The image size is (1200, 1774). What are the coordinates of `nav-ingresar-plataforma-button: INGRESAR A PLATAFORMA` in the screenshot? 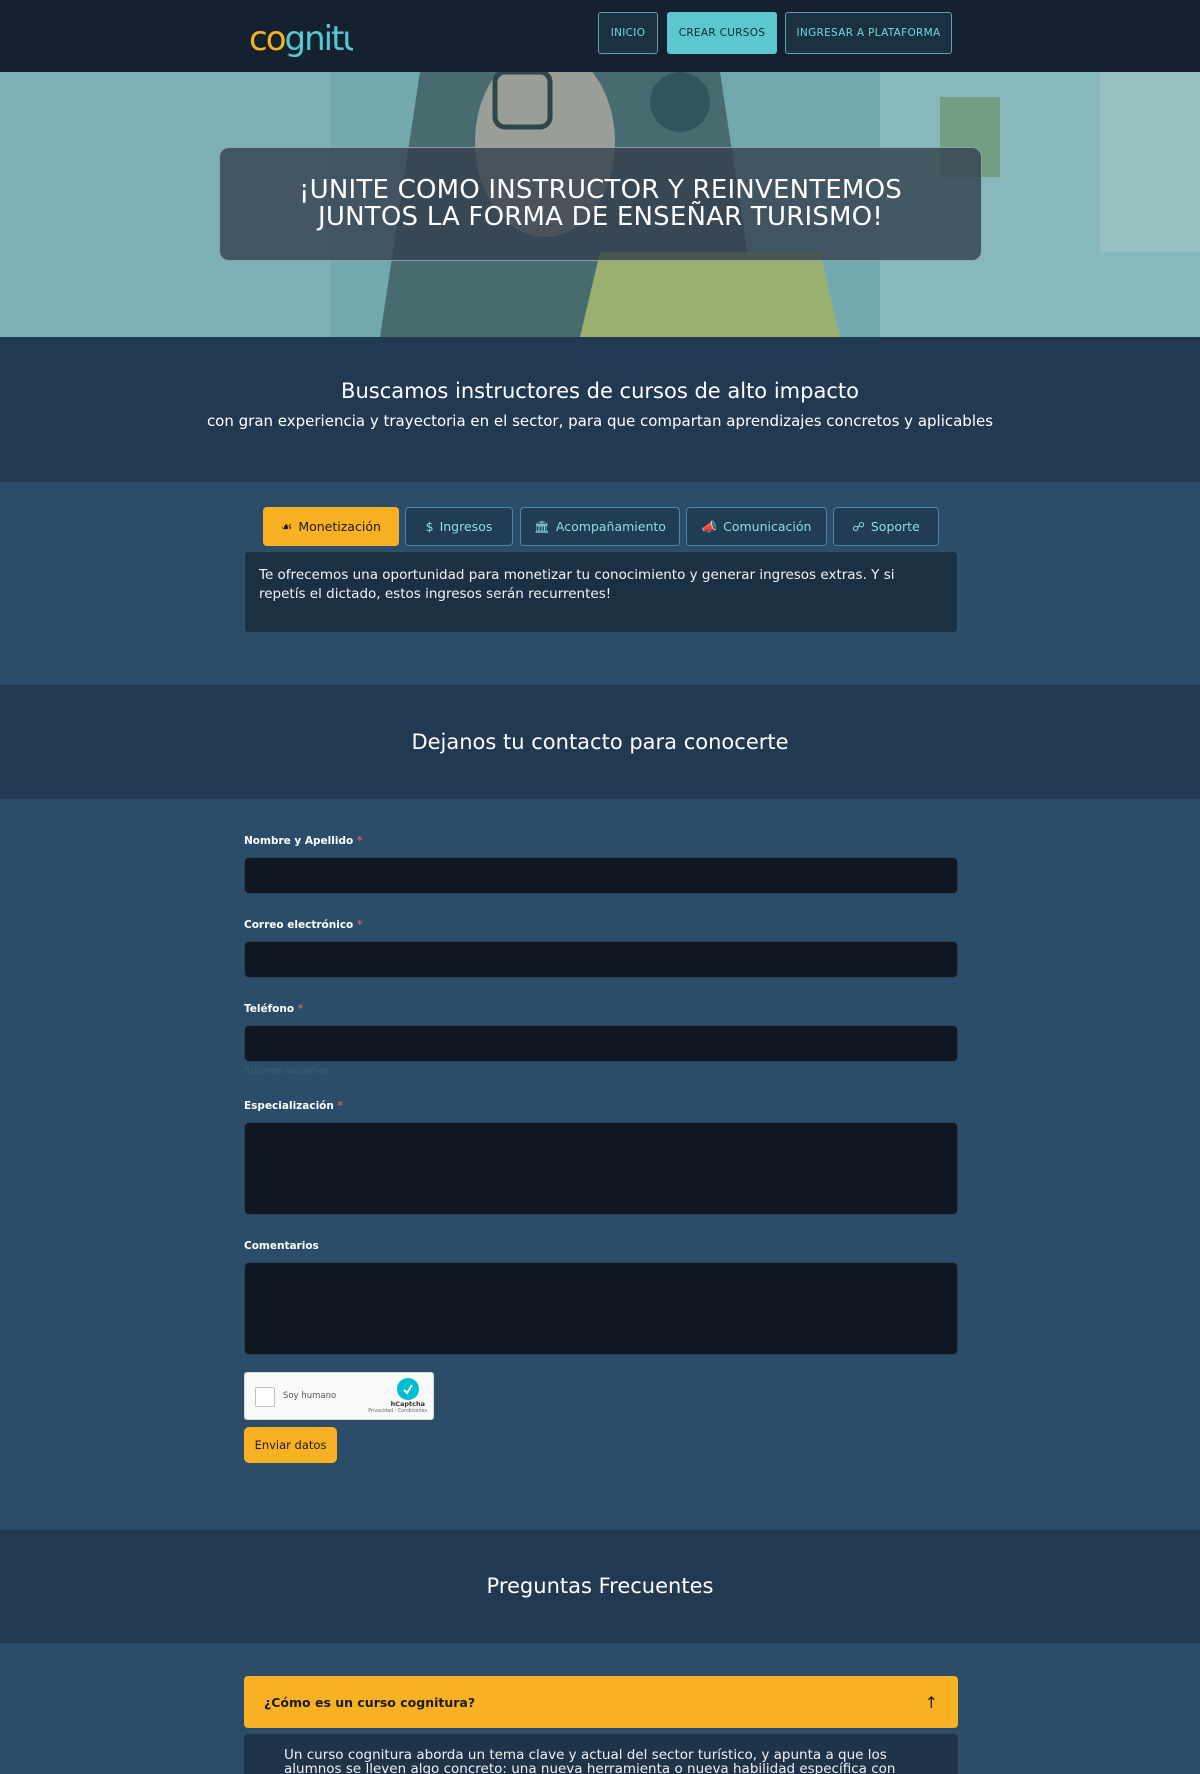 It's located at (868, 33).